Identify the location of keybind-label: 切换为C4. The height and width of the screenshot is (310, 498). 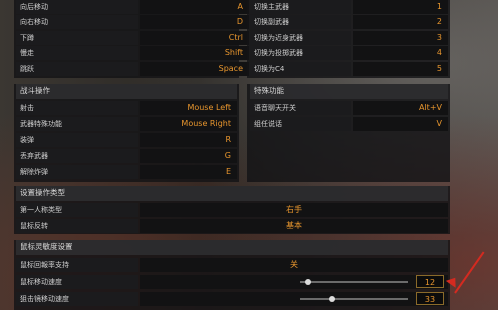
(300, 69).